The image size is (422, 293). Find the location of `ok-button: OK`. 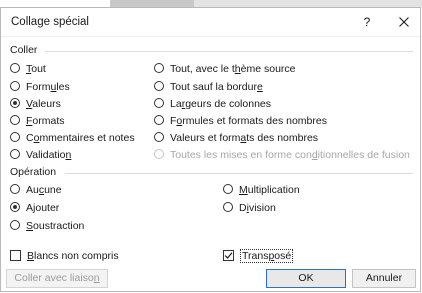

ok-button: OK is located at coordinates (306, 278).